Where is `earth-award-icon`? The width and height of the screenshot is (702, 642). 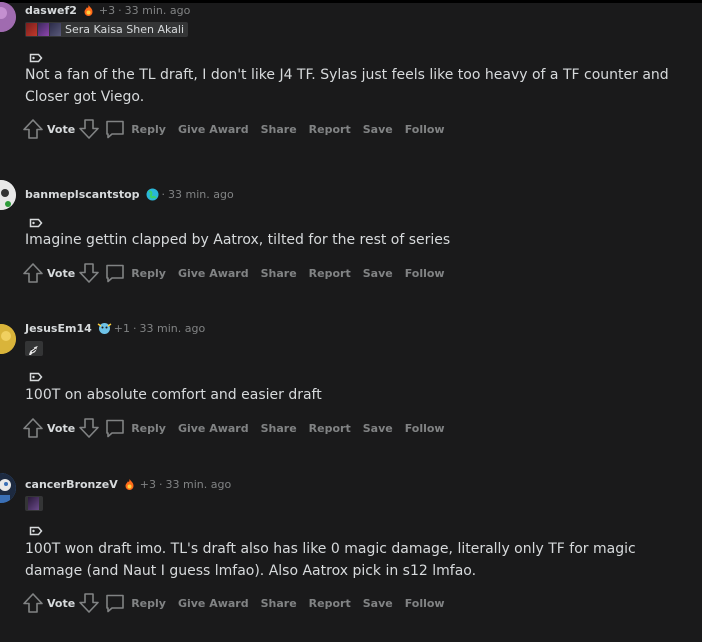 earth-award-icon is located at coordinates (152, 194).